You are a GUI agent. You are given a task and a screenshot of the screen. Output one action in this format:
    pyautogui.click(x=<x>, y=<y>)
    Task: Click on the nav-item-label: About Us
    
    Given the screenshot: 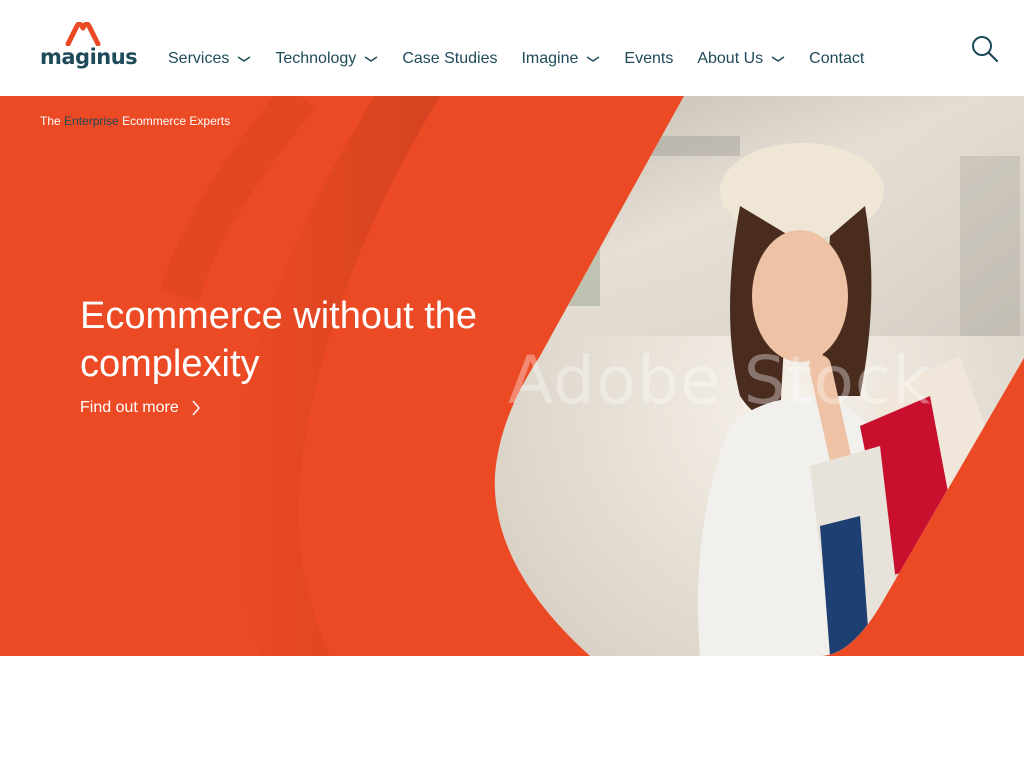 What is the action you would take?
    pyautogui.click(x=730, y=58)
    